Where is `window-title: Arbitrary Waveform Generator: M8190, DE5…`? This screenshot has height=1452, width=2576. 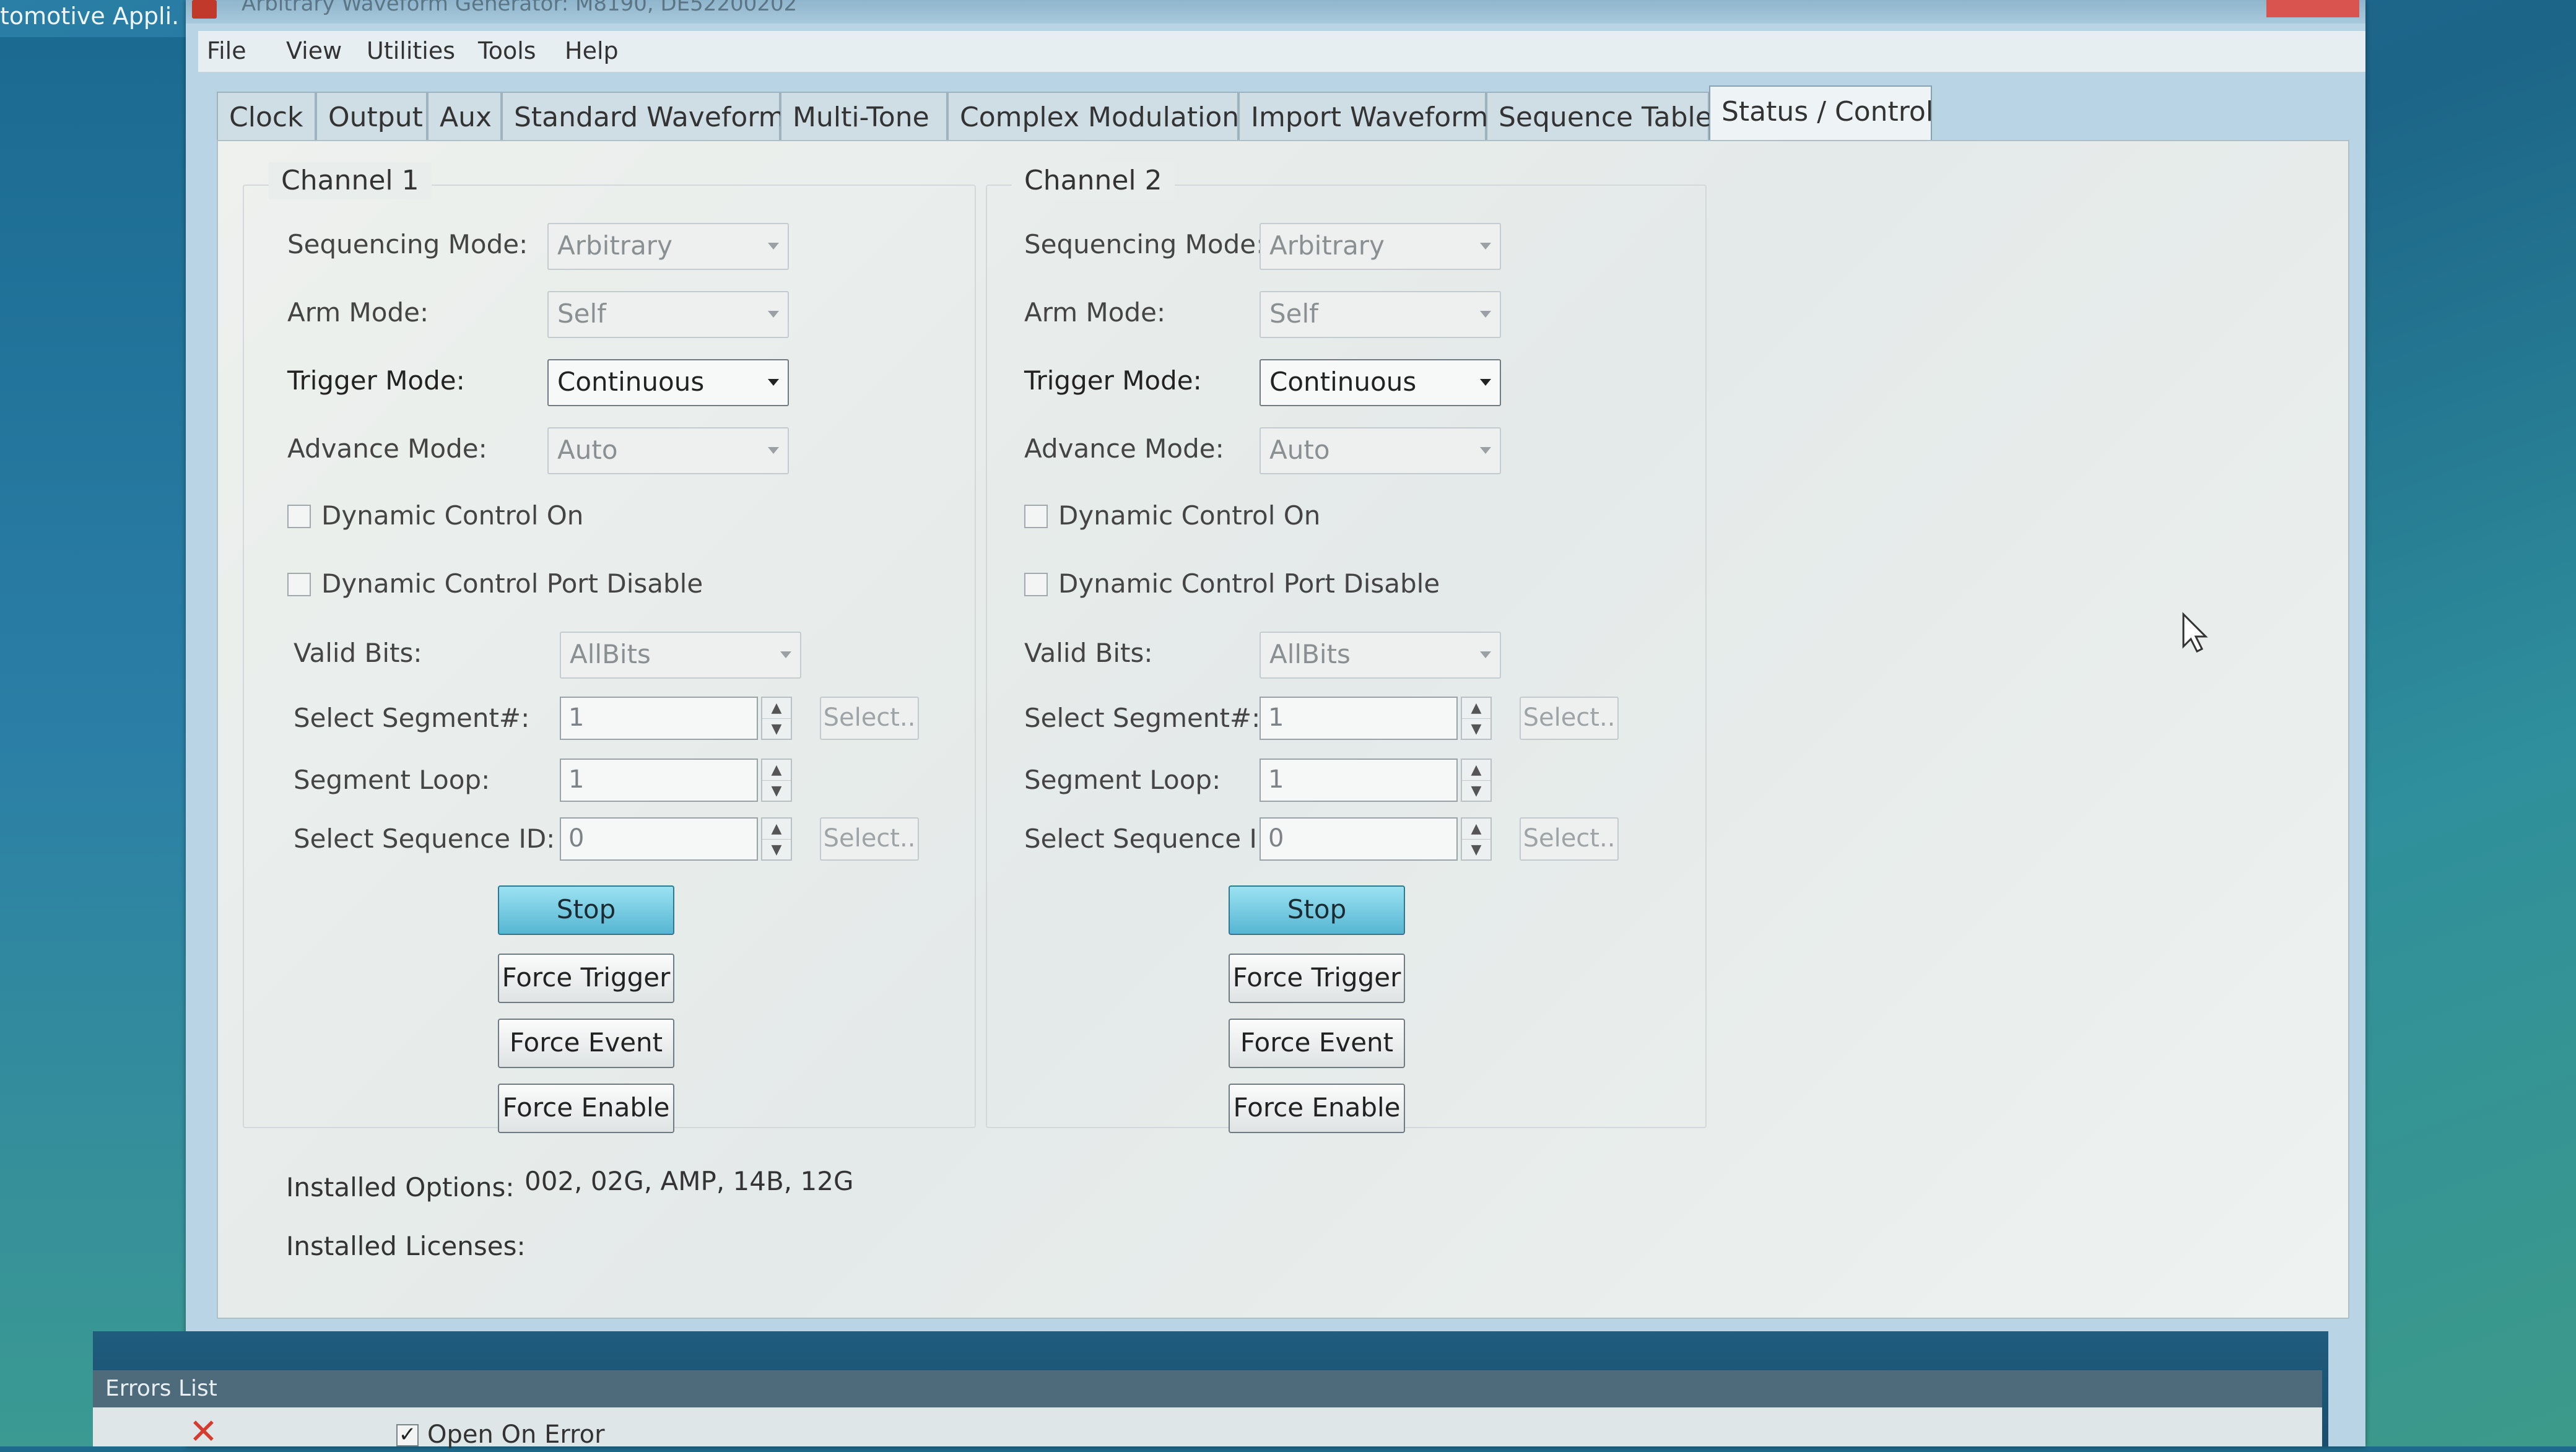 window-title: Arbitrary Waveform Generator: M8190, DE5… is located at coordinates (520, 8).